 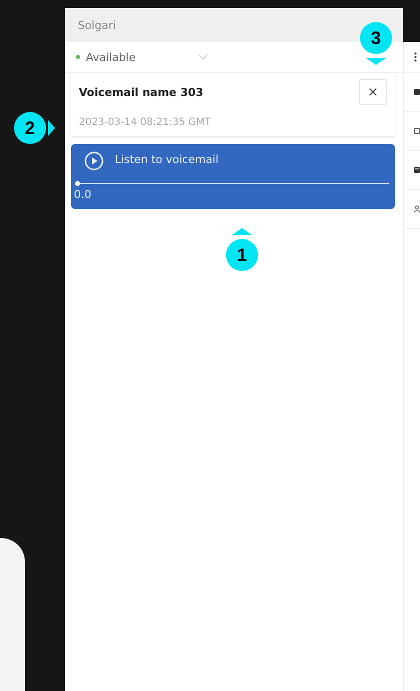 What do you see at coordinates (166, 159) in the screenshot?
I see `listen-label: Listen to voicemail` at bounding box center [166, 159].